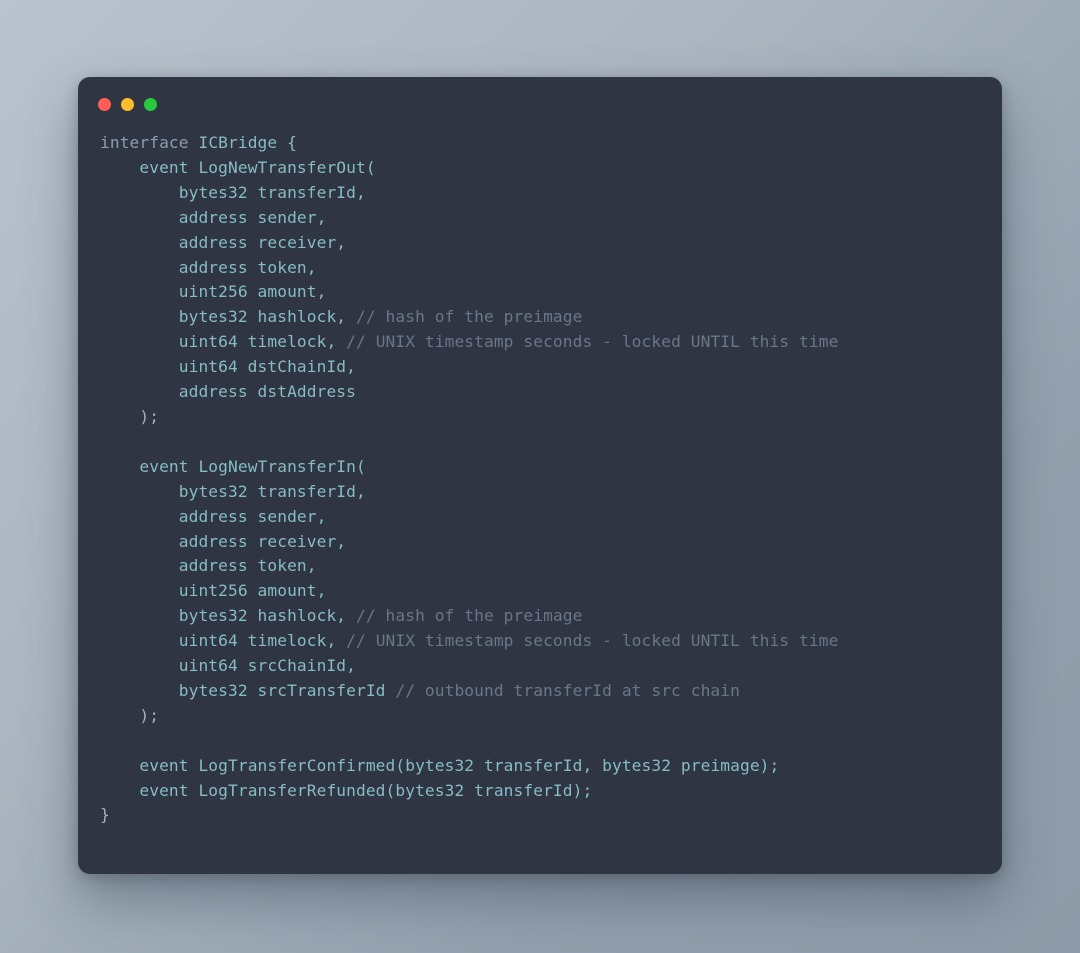  I want to click on code-token-ident: ICBridge {, so click(247, 142).